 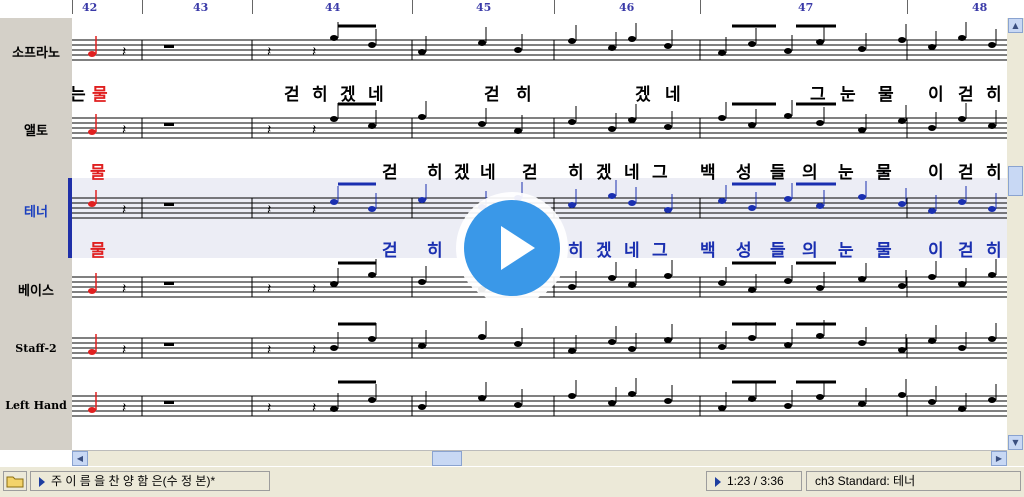 What do you see at coordinates (36, 405) in the screenshot?
I see `track-label-left-hand: Left Hand` at bounding box center [36, 405].